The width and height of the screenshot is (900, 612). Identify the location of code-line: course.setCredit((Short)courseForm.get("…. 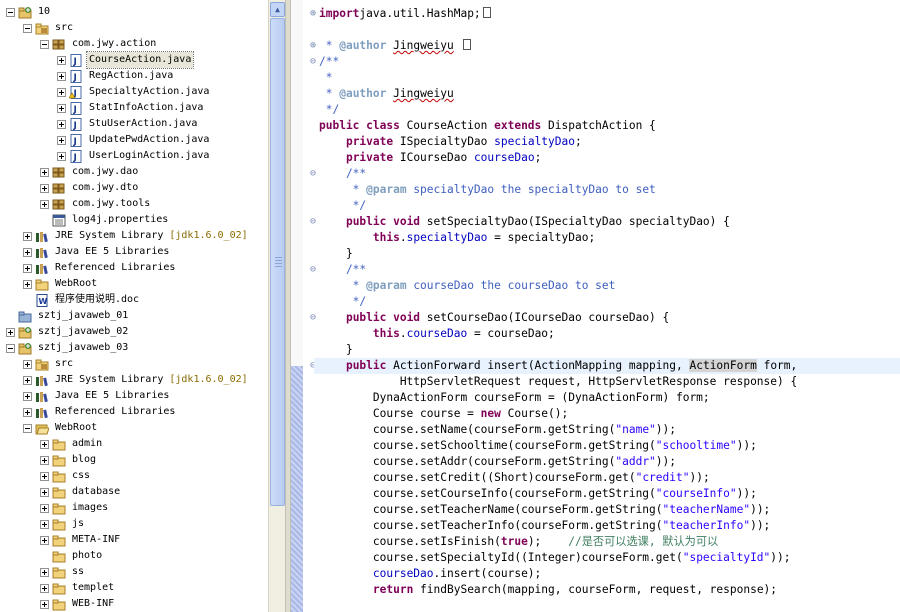
(514, 478).